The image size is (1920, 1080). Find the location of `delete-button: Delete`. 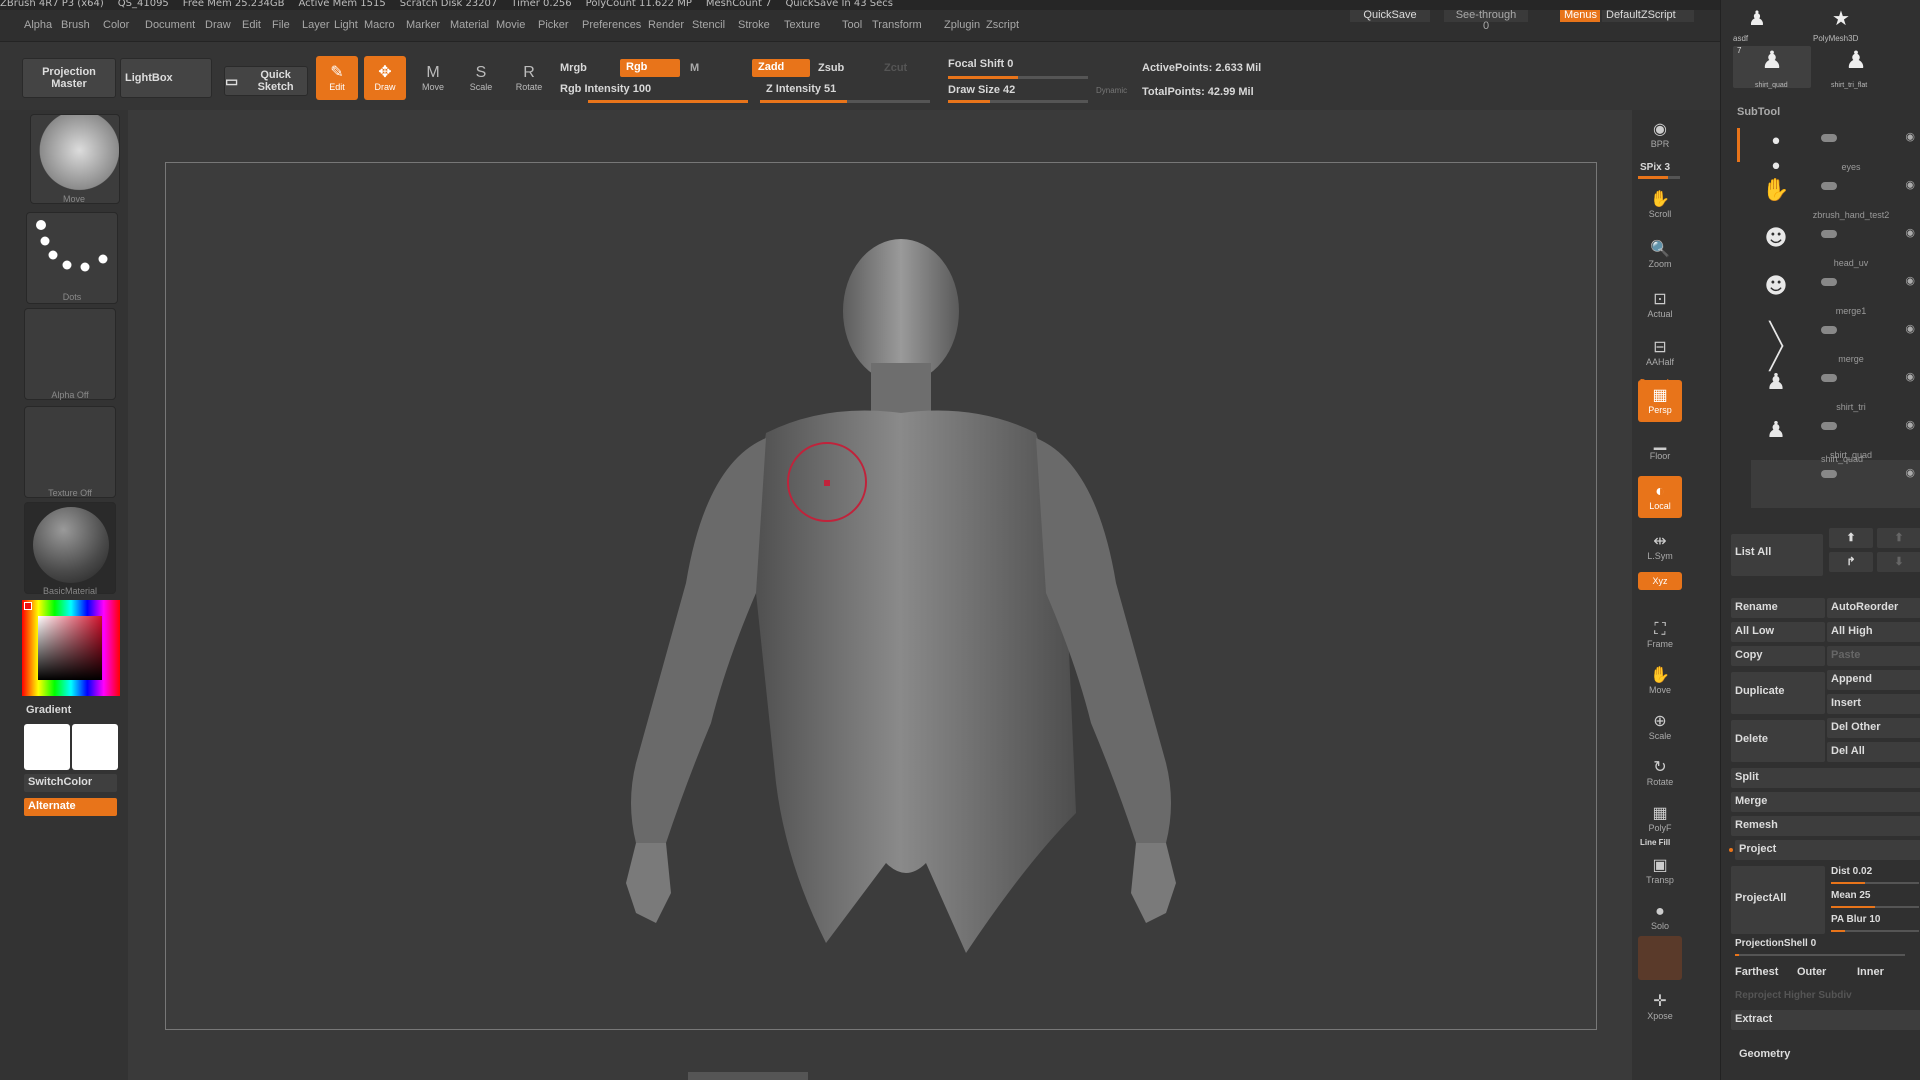

delete-button: Delete is located at coordinates (1778, 741).